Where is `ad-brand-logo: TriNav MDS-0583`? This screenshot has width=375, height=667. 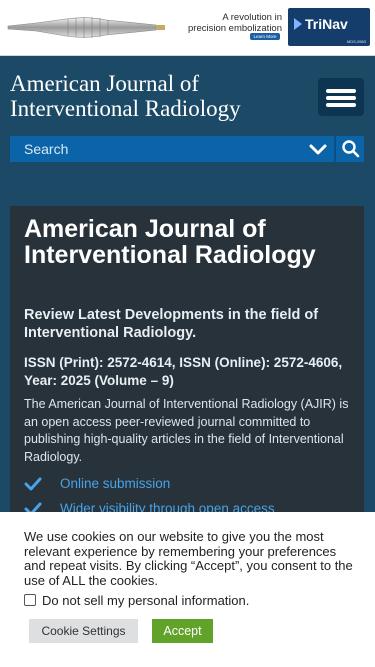 ad-brand-logo: TriNav MDS-0583 is located at coordinates (329, 27).